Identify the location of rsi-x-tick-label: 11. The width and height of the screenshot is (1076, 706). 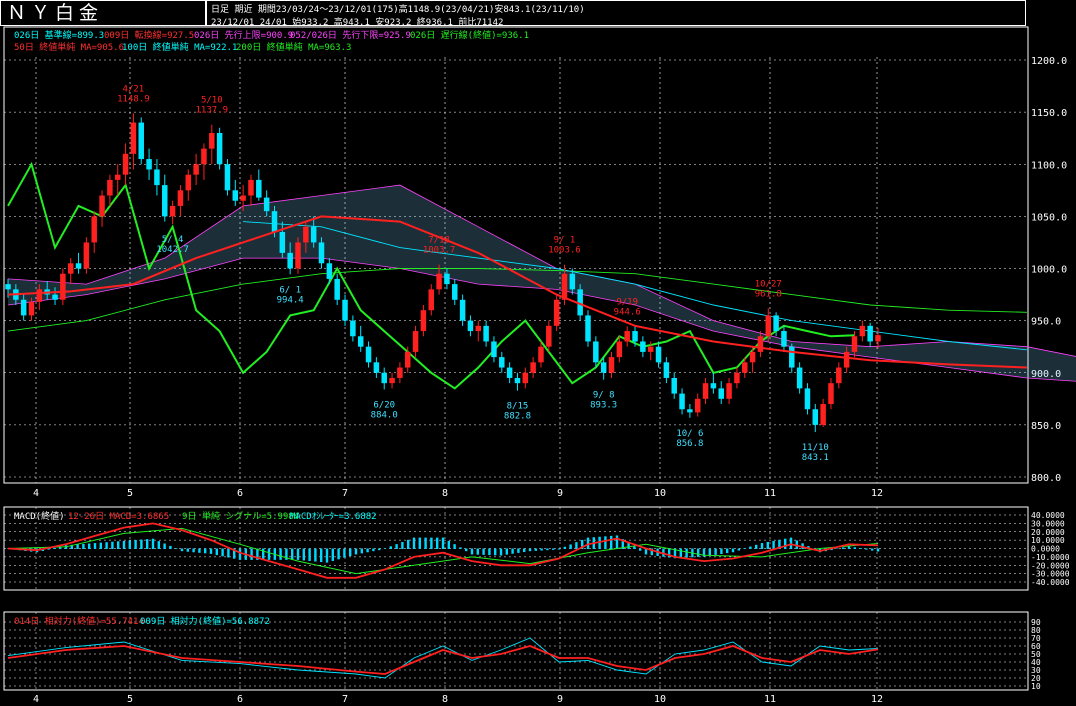
(770, 699).